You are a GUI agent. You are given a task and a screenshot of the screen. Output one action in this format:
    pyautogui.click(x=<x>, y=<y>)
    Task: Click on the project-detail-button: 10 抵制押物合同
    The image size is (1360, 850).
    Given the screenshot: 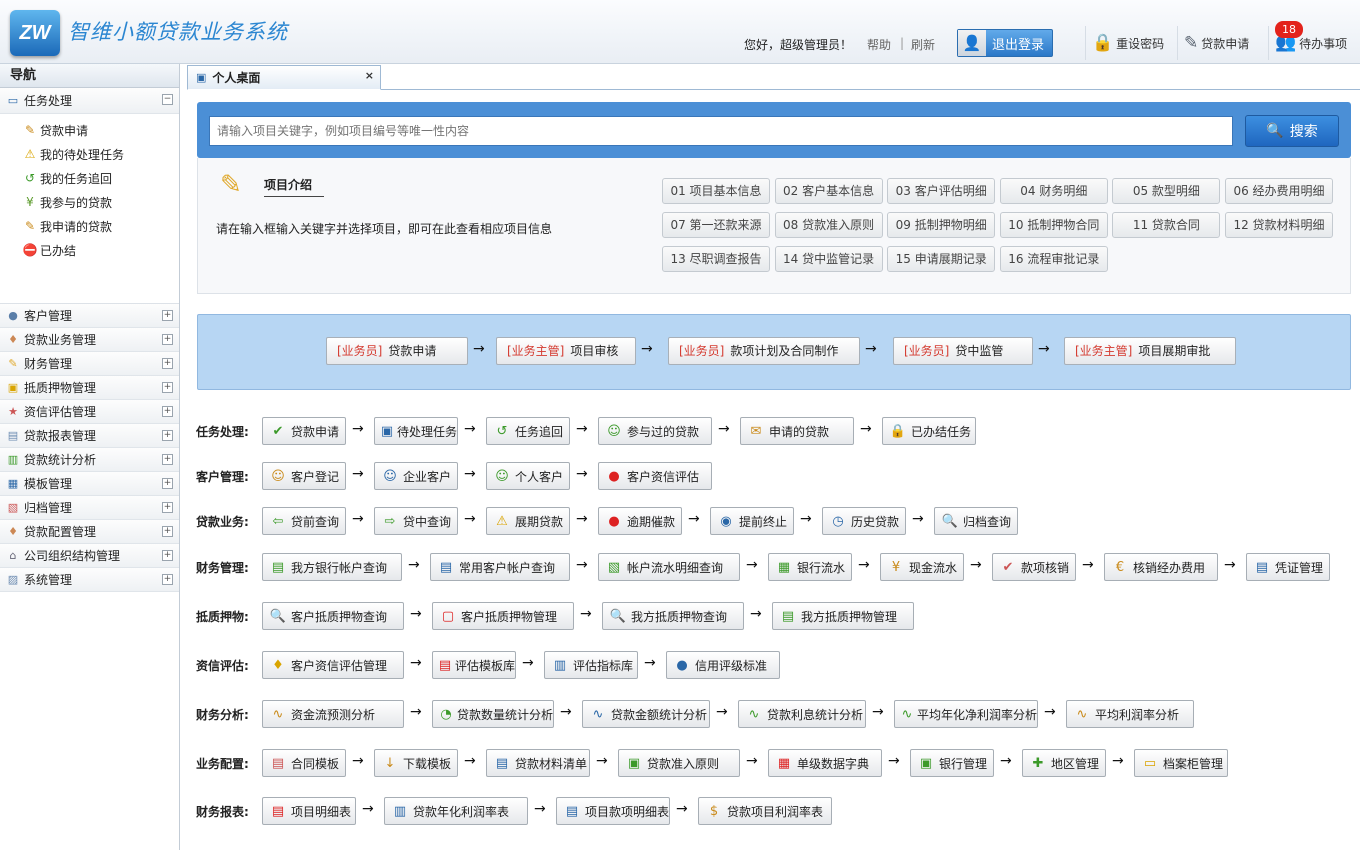 What is the action you would take?
    pyautogui.click(x=1053, y=225)
    